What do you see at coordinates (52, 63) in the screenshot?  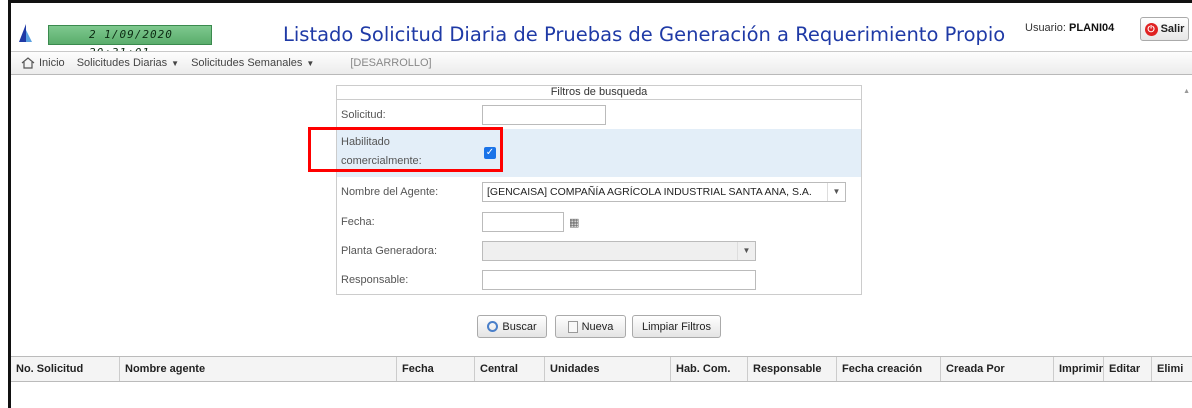 I see `menu-home-label: Inicio` at bounding box center [52, 63].